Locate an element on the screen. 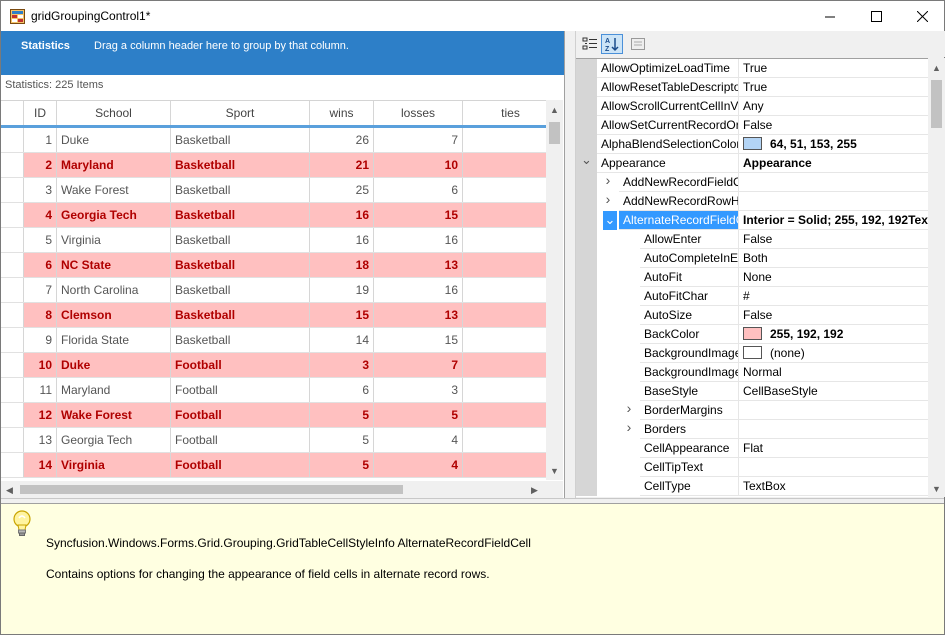  property-row: CellAppearance Flat is located at coordinates (752, 448).